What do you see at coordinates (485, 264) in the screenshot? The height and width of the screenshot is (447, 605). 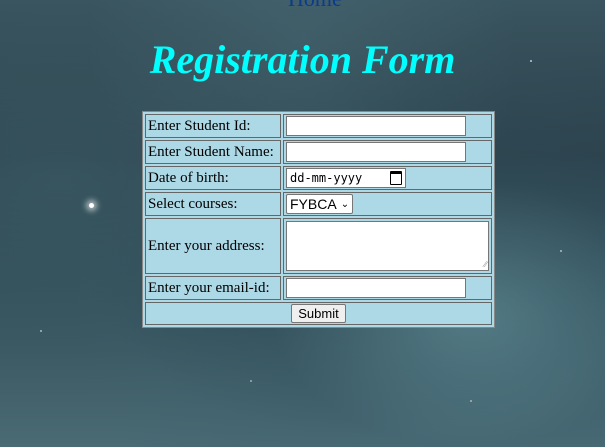 I see `resize-grip-icon: ∕∕` at bounding box center [485, 264].